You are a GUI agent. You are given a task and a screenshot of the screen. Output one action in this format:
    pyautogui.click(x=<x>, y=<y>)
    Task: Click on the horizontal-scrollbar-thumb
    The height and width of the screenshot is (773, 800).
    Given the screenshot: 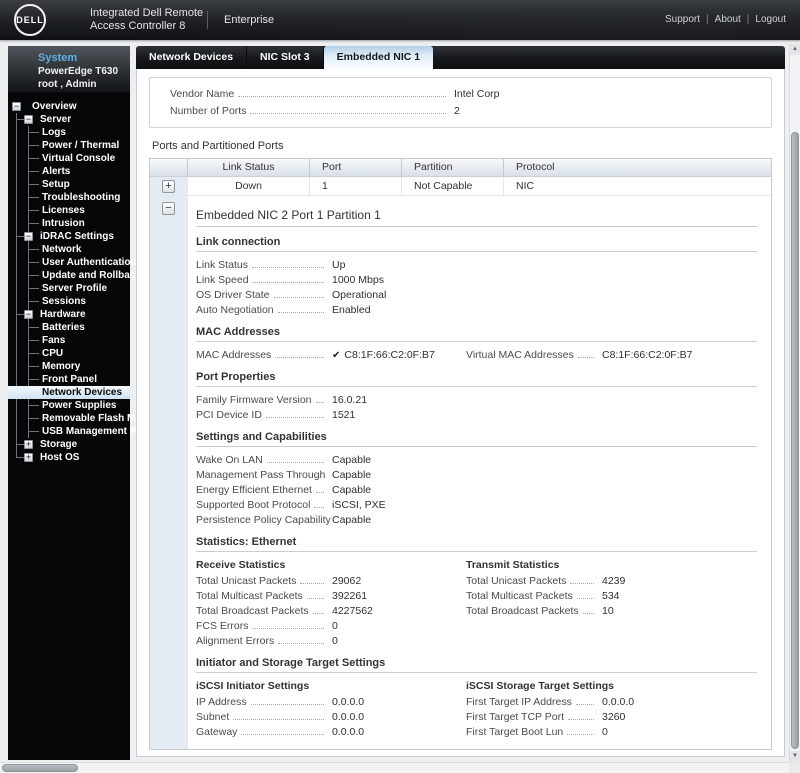 What is the action you would take?
    pyautogui.click(x=40, y=768)
    